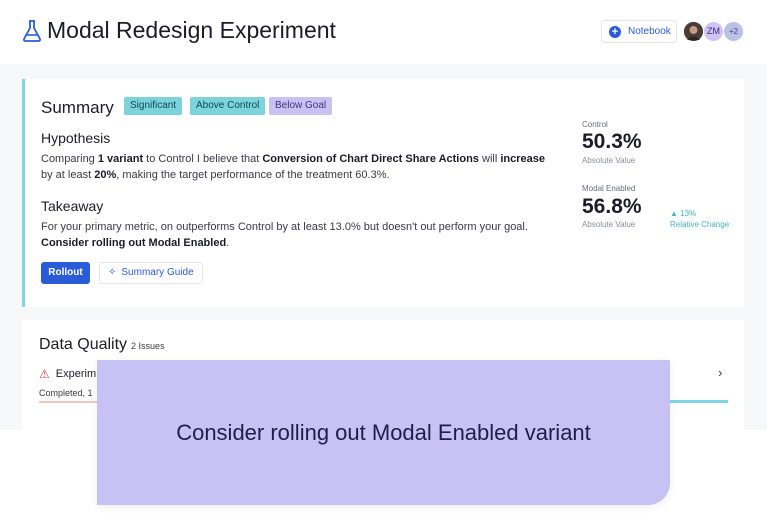  What do you see at coordinates (76, 138) in the screenshot?
I see `hypothesis-title: Hypothesis` at bounding box center [76, 138].